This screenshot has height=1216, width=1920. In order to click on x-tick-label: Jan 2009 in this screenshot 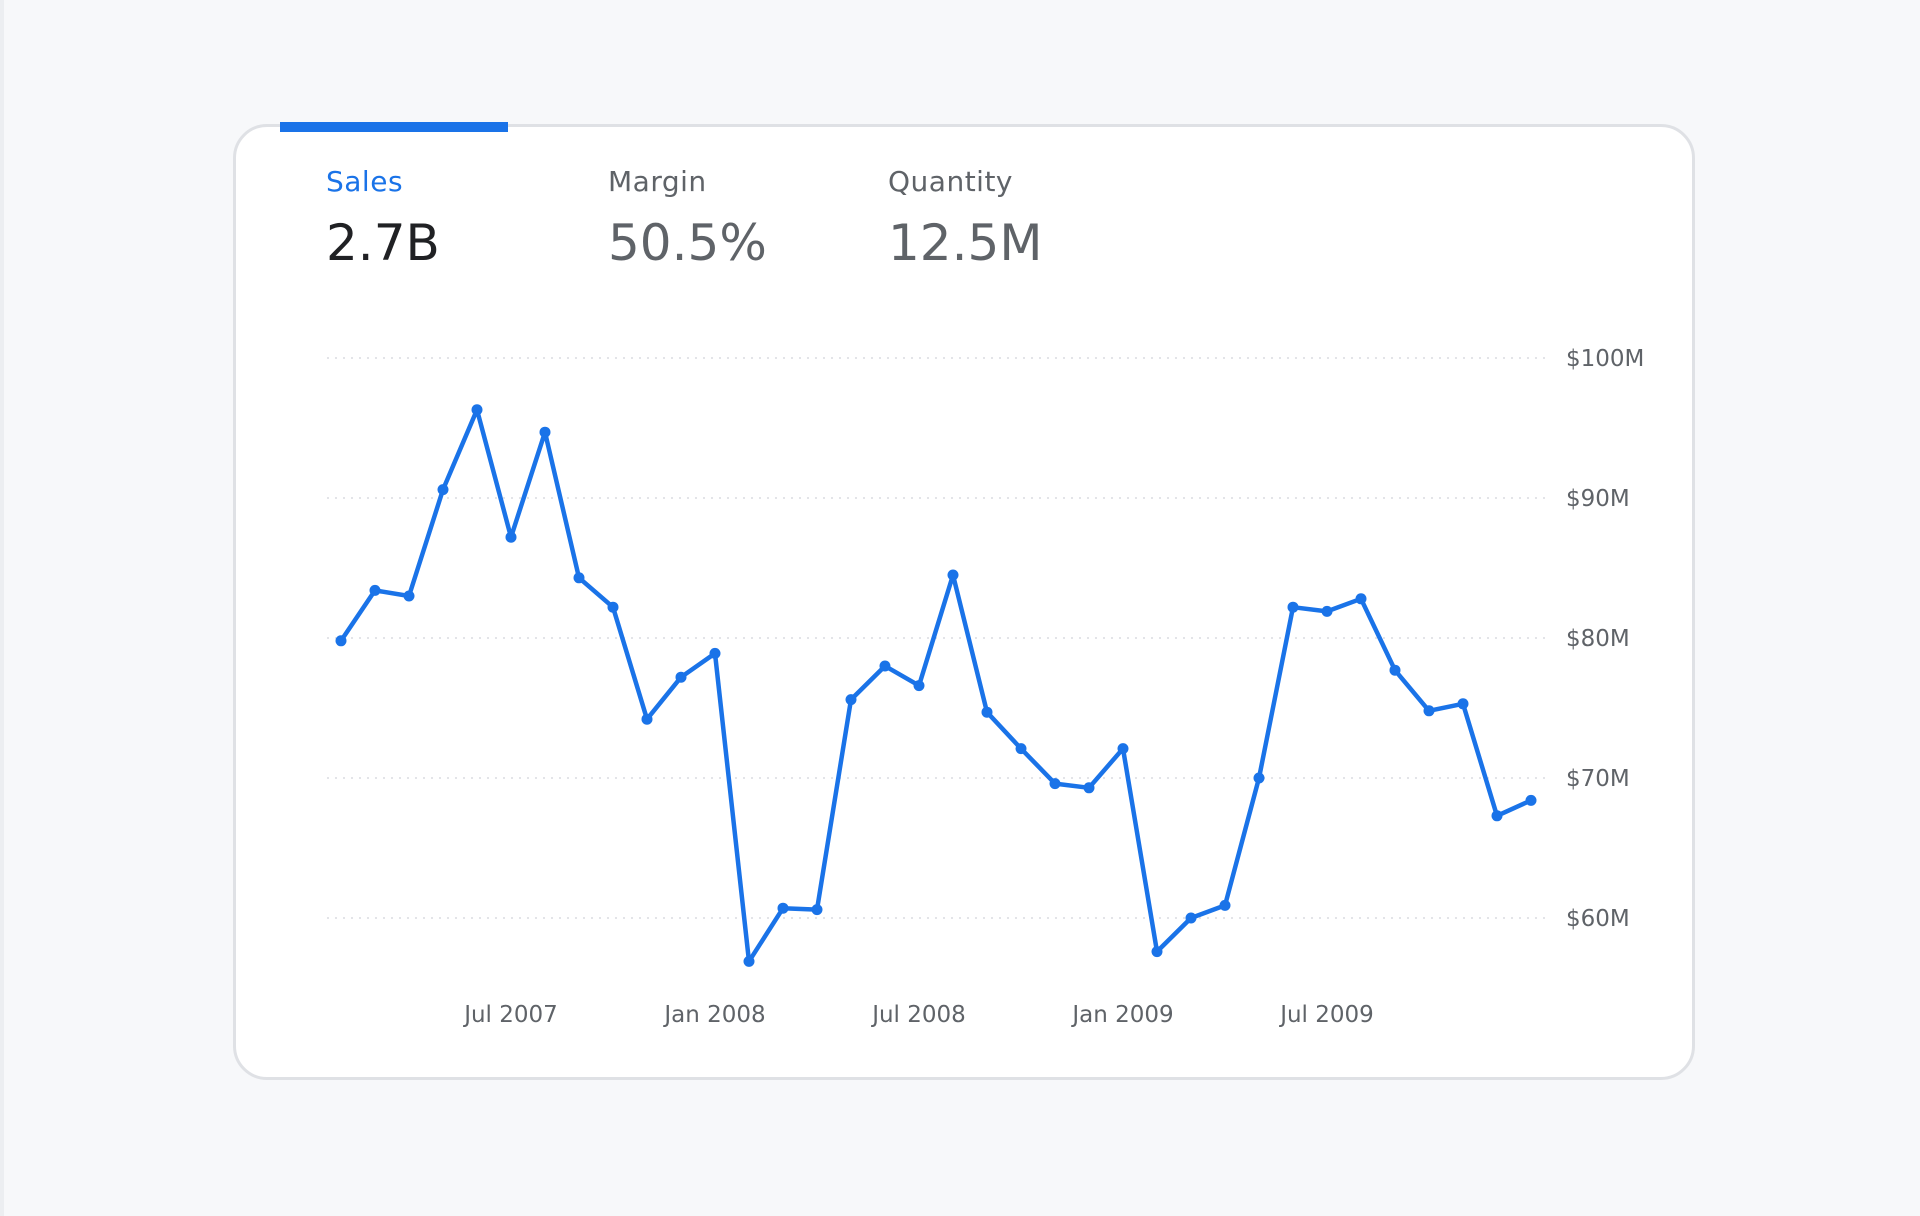, I will do `click(1121, 1015)`.